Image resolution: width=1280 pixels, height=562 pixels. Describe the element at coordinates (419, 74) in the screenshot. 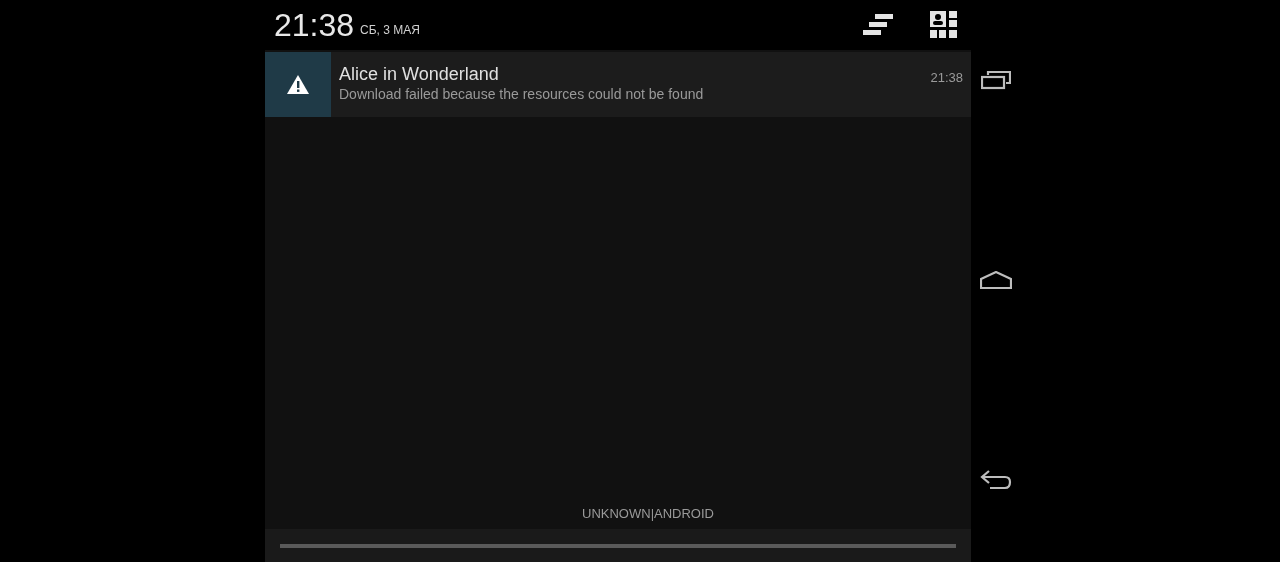

I see `notification-title: Alice in Wonderland` at that location.